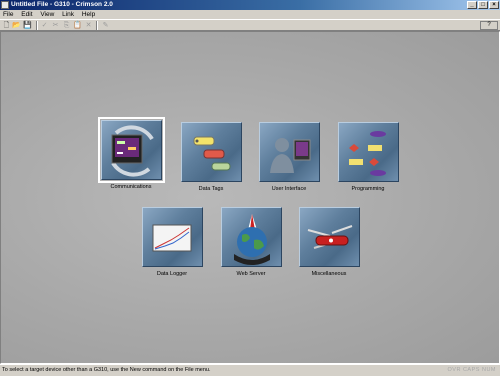 The width and height of the screenshot is (500, 376). Describe the element at coordinates (250, 14) in the screenshot. I see `menu-bar: File Edit View Link Help` at that location.